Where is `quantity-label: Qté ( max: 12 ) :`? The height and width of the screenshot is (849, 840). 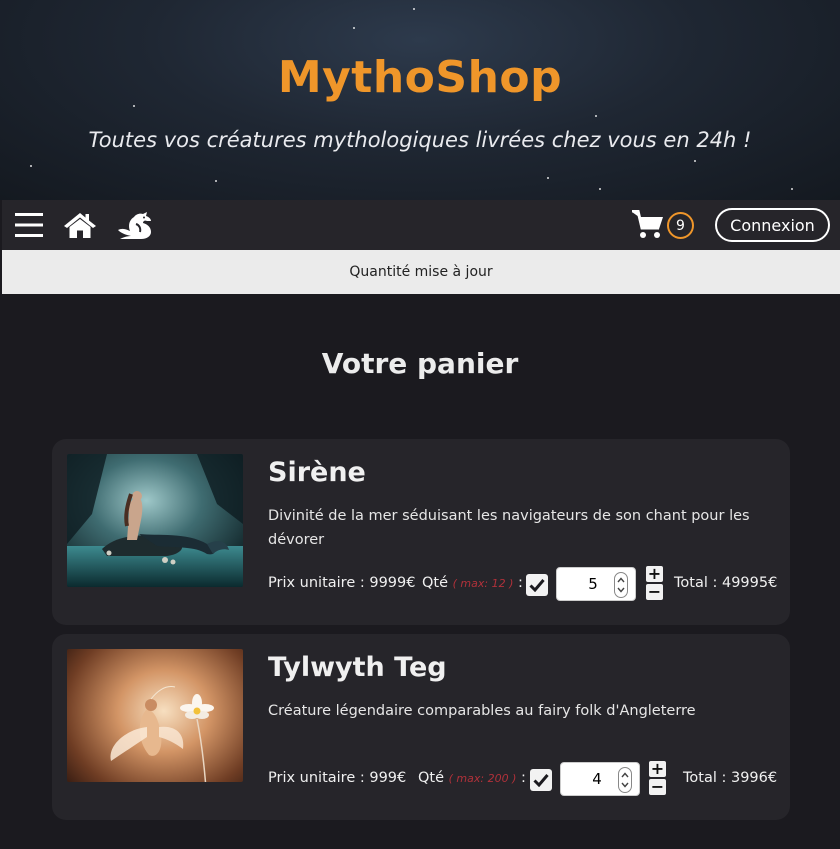
quantity-label: Qté ( max: 12 ) : is located at coordinates (472, 583).